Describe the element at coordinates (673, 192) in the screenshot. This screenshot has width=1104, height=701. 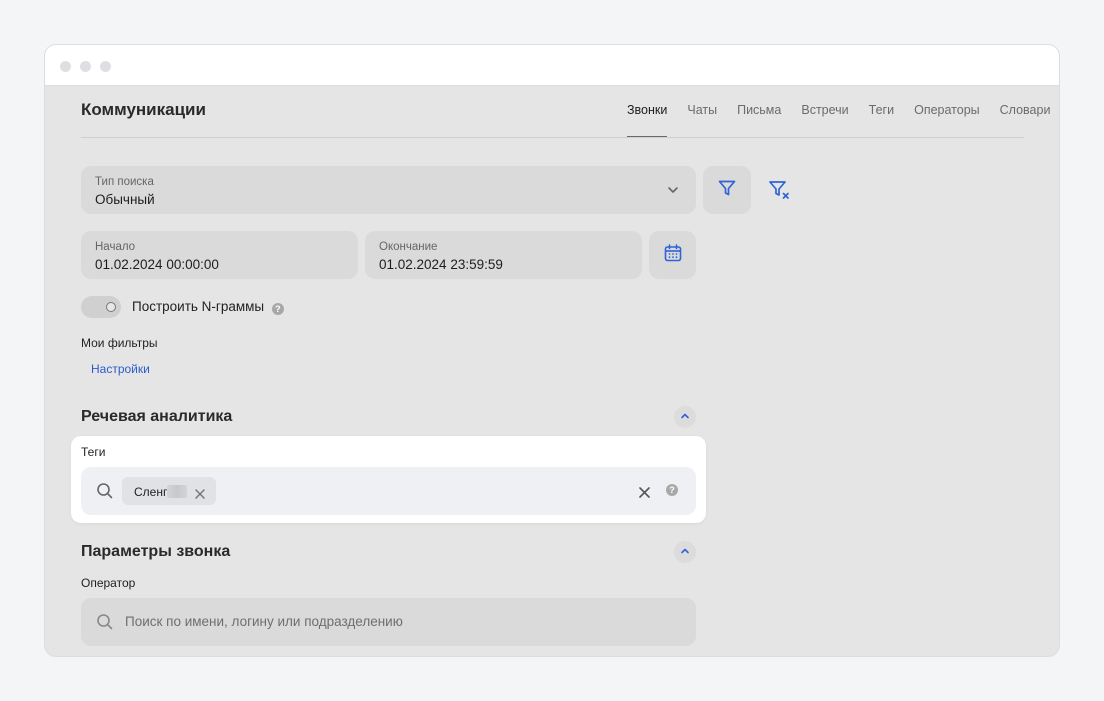
I see `chevron-down-icon` at that location.